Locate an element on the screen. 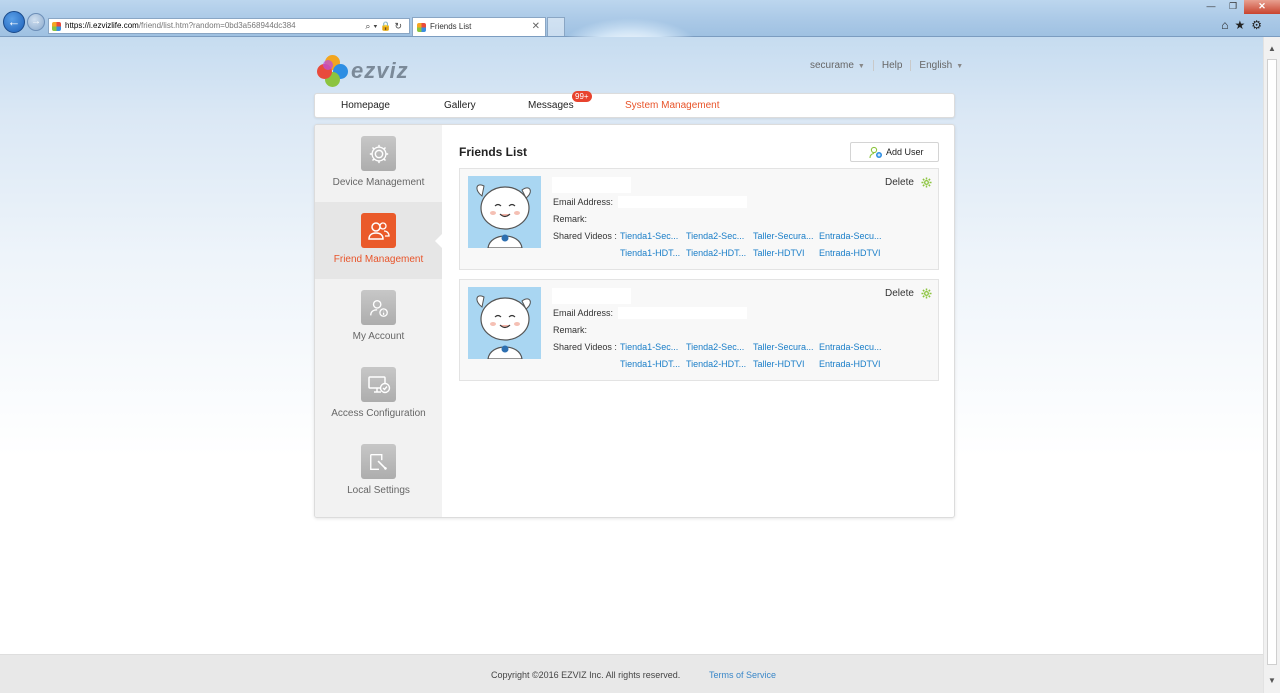 This screenshot has width=1280, height=693. sidebar-item-label: My Account is located at coordinates (378, 336).